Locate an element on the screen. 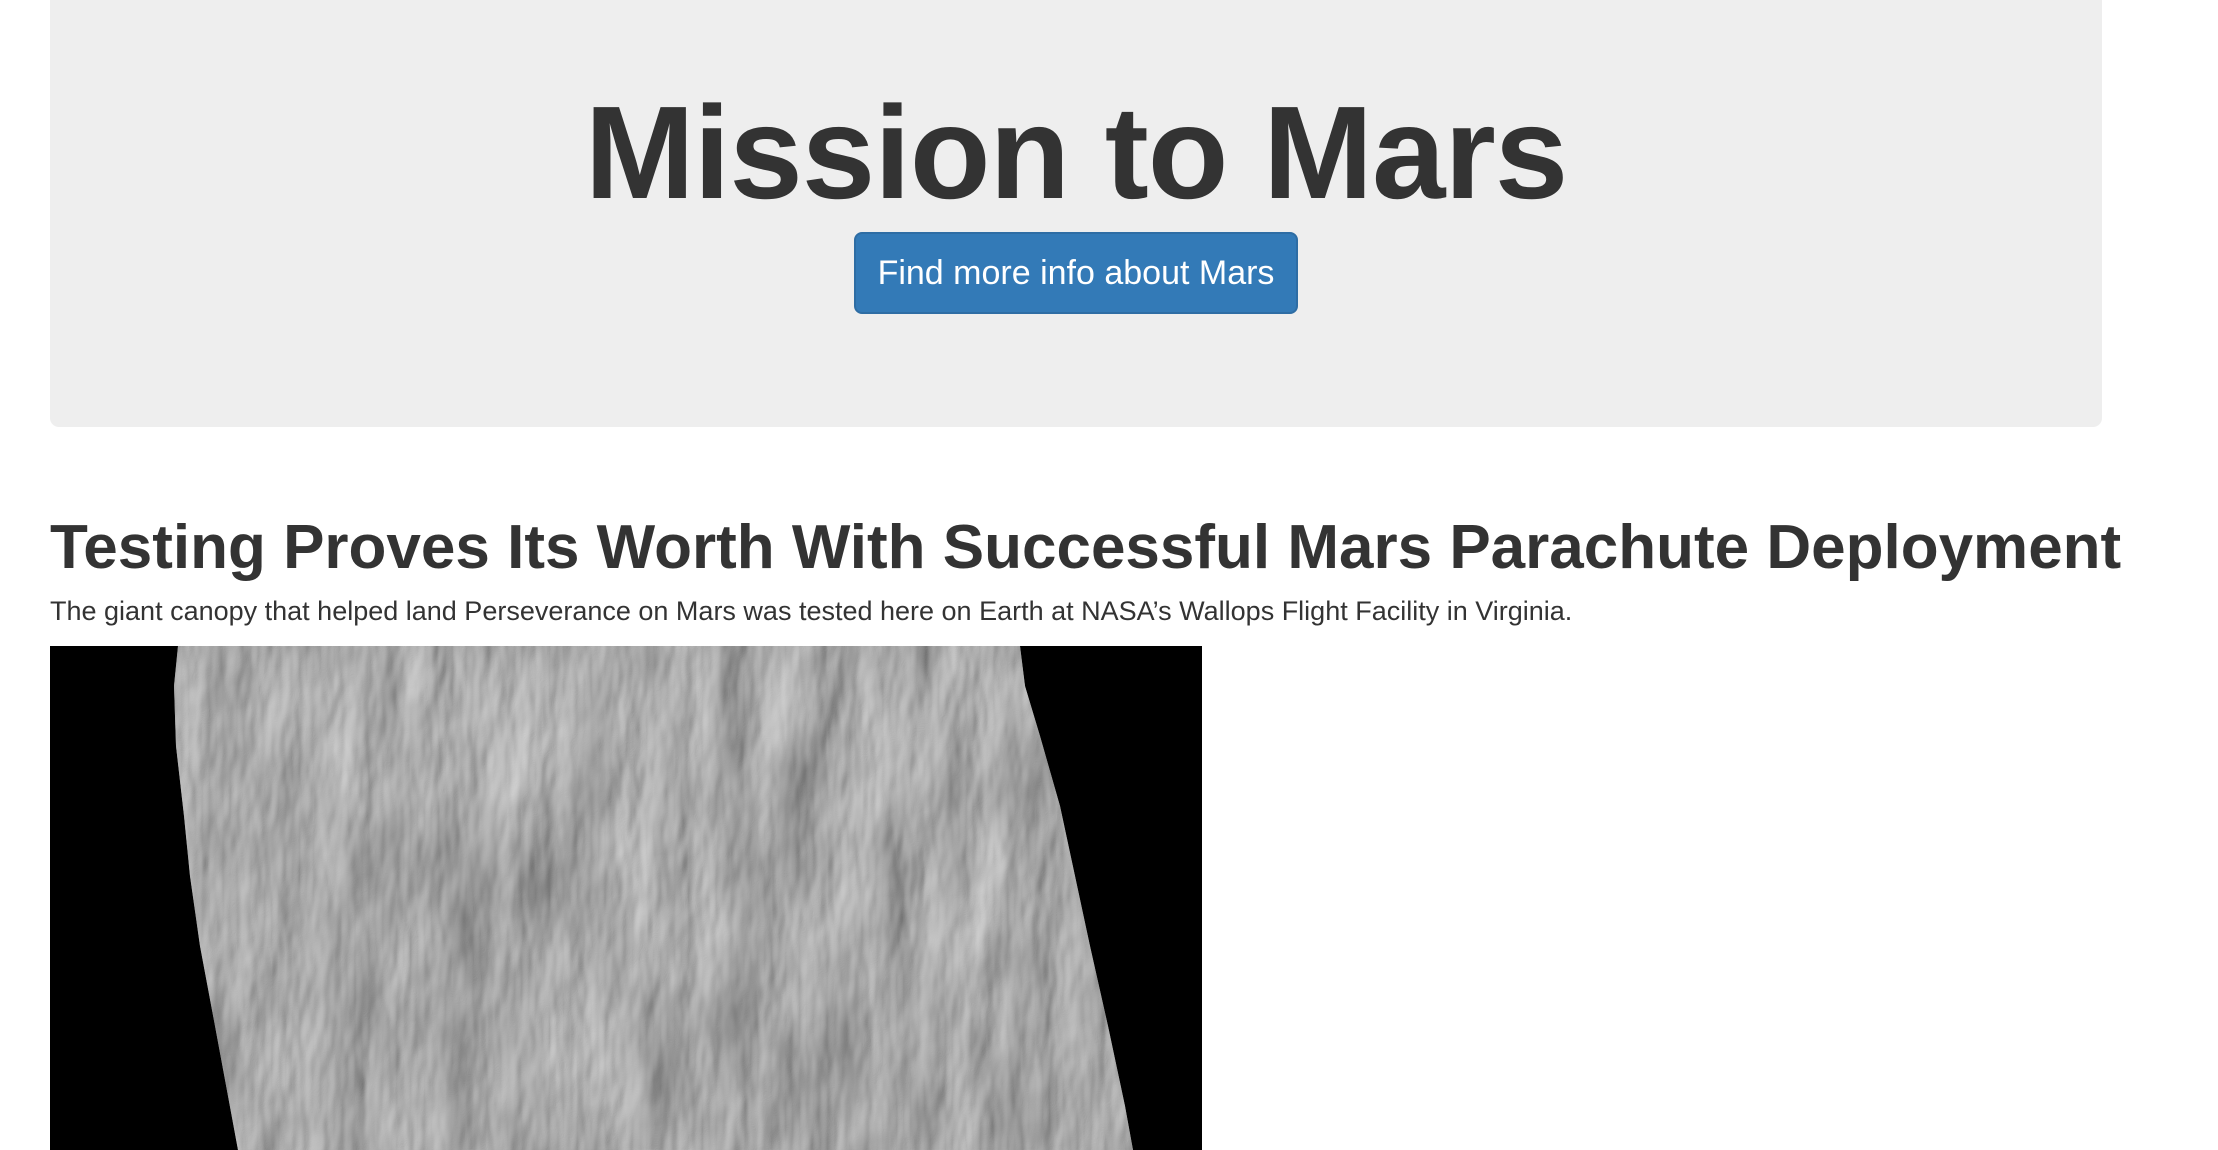 The image size is (2218, 1150). find-more-info-button: Find more info about Mars is located at coordinates (1076, 273).